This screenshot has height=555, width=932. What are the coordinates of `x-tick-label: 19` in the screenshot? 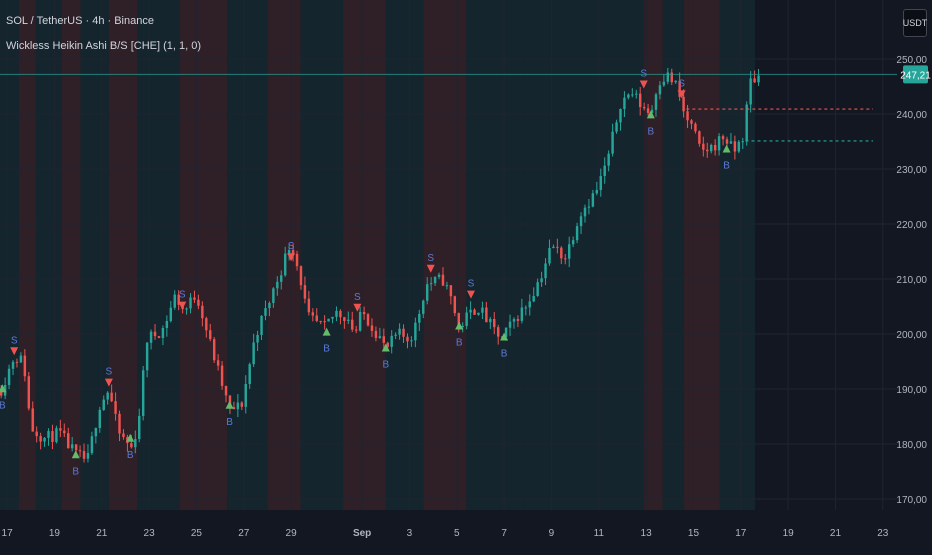 It's located at (55, 533).